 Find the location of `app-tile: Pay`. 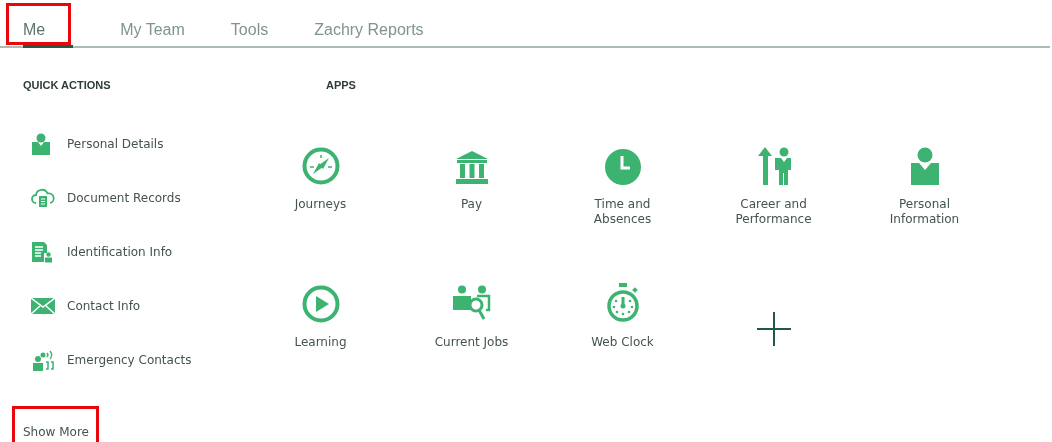

app-tile: Pay is located at coordinates (471, 193).